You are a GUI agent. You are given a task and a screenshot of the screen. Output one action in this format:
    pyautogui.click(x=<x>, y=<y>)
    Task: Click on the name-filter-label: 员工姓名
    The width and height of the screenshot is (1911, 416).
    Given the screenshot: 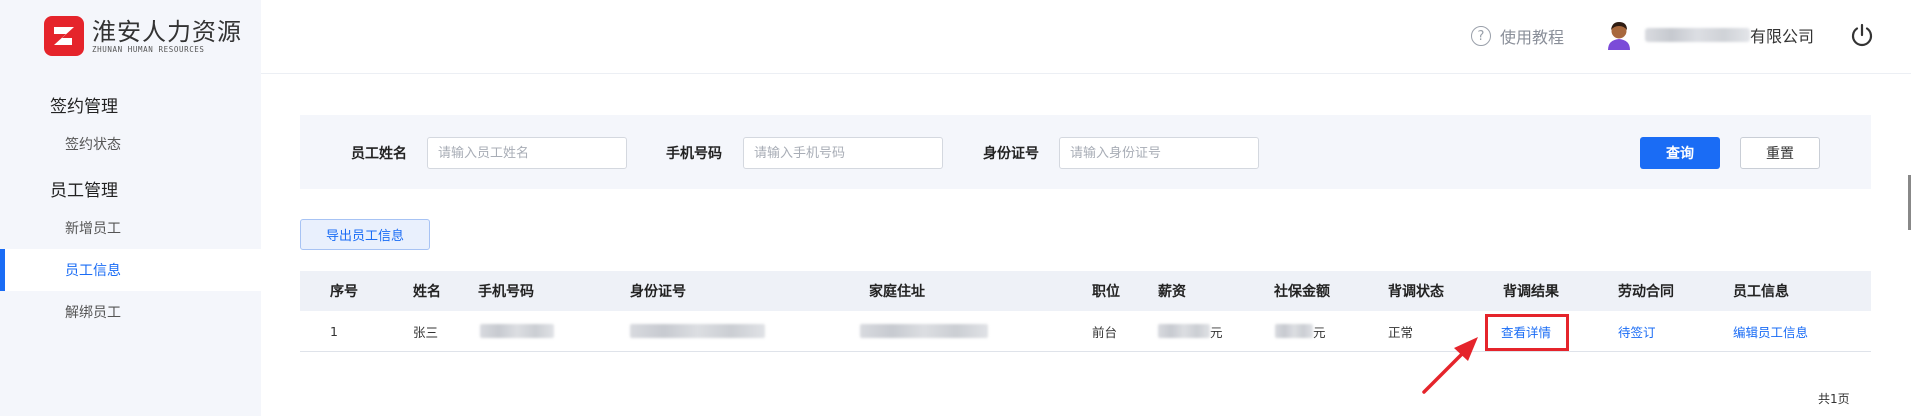 What is the action you would take?
    pyautogui.click(x=379, y=154)
    